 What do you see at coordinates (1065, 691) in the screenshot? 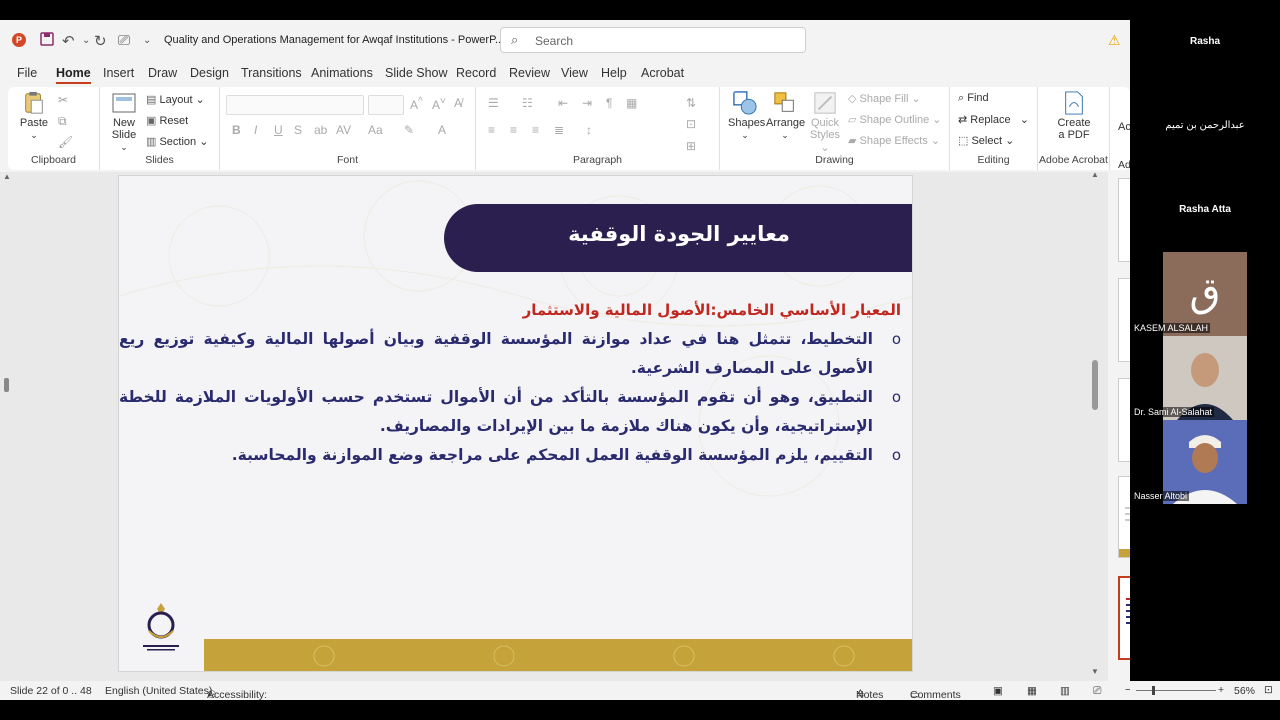
I see `reading-view-icon: ▥` at bounding box center [1065, 691].